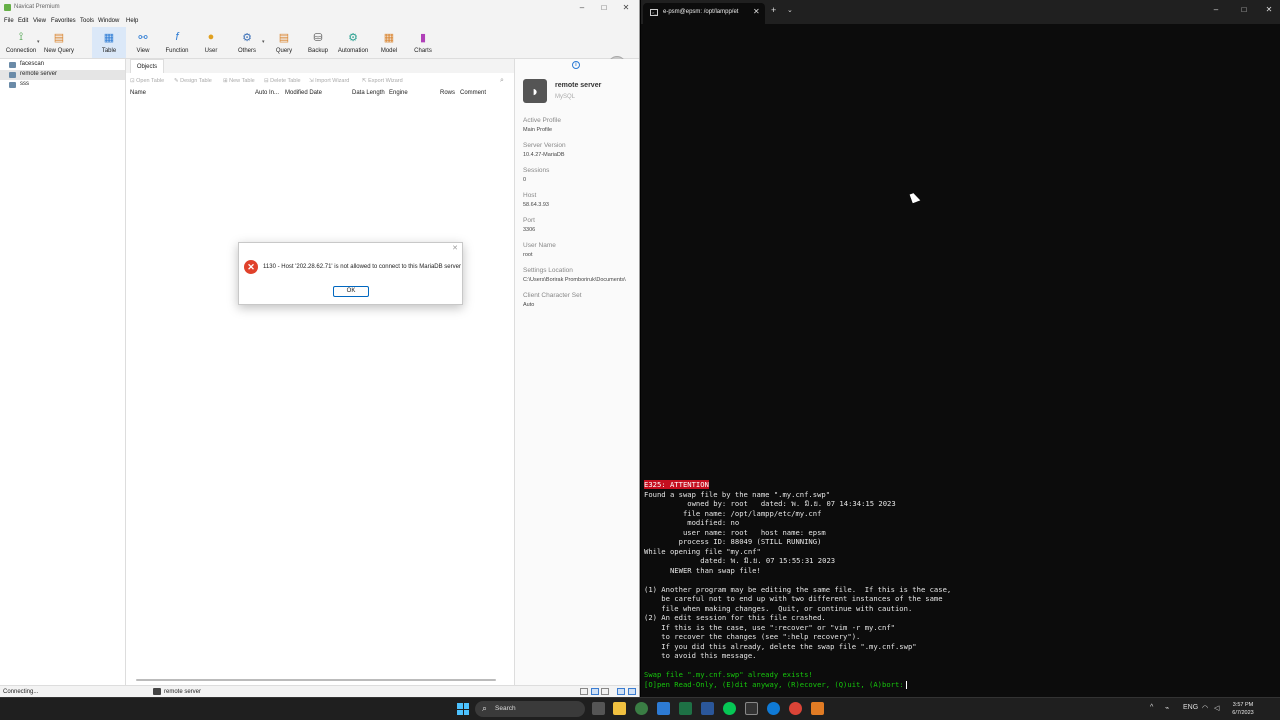 This screenshot has width=1280, height=720. What do you see at coordinates (605, 691) in the screenshot?
I see `er-view-icon` at bounding box center [605, 691].